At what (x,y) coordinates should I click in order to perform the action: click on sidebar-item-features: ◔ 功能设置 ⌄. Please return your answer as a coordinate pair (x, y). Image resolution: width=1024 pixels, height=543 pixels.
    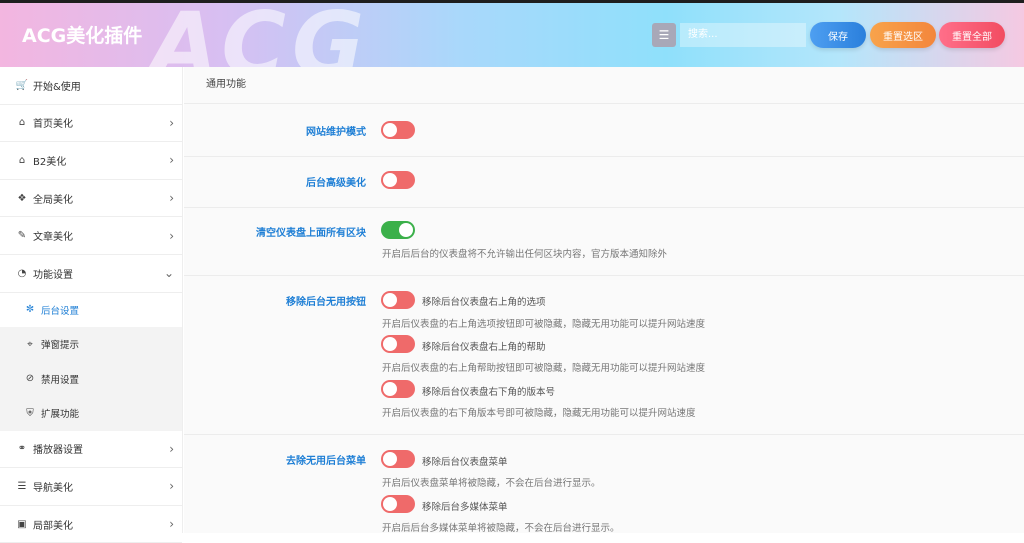
    Looking at the image, I should click on (91, 274).